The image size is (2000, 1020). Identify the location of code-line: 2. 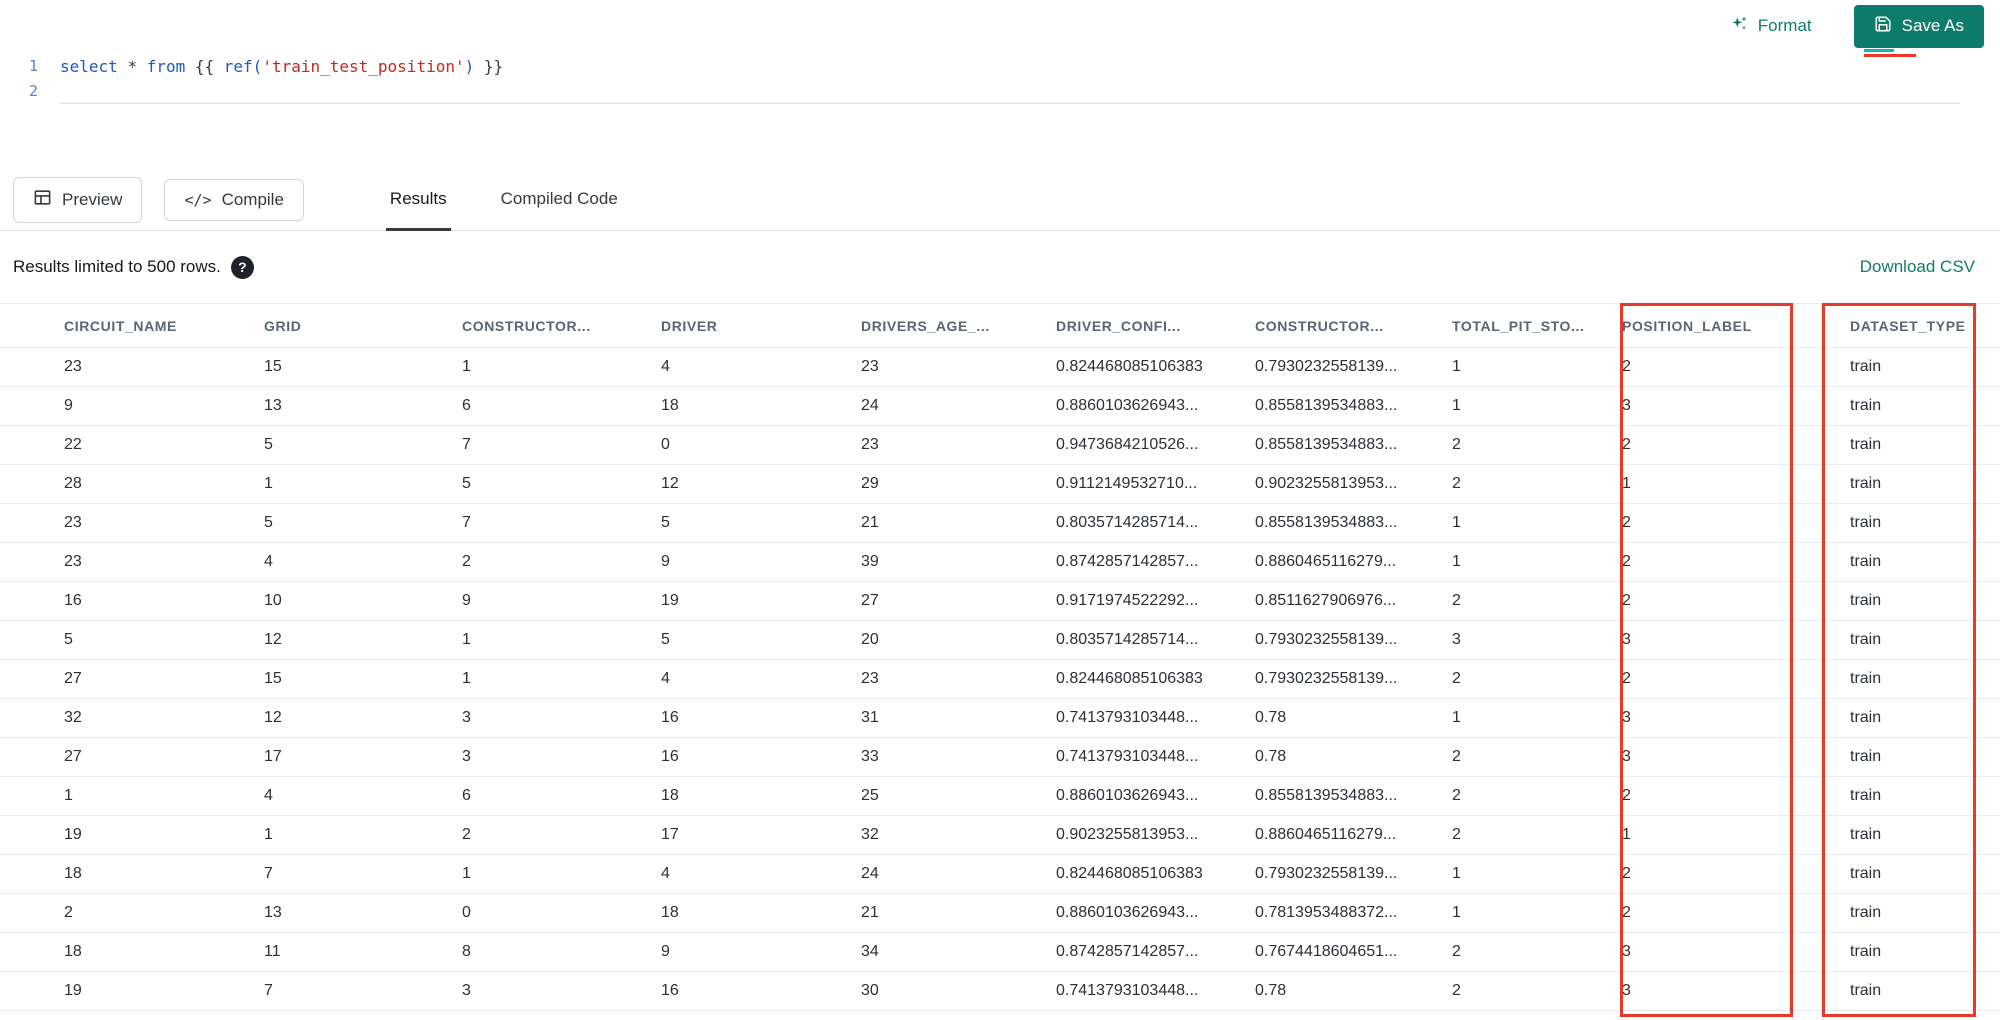
(1000, 91).